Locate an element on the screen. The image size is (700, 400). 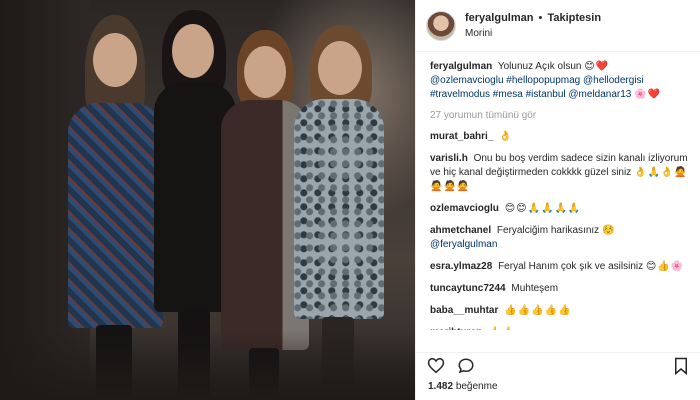
caption-text: Yolunuz Açık olsun is located at coordinates (539, 66).